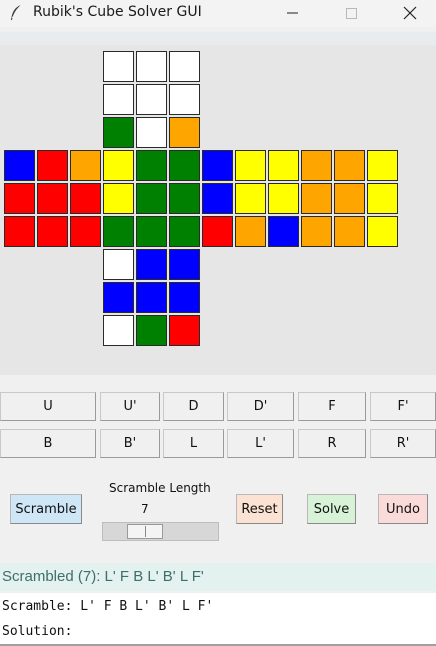 This screenshot has height=646, width=436. I want to click on move-u-button: U, so click(48, 406).